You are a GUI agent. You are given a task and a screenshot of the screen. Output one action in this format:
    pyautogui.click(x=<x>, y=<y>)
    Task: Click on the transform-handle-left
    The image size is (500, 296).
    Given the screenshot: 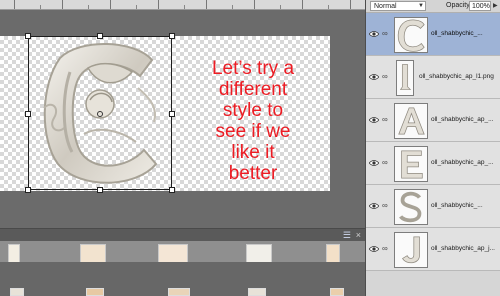 What is the action you would take?
    pyautogui.click(x=28, y=114)
    